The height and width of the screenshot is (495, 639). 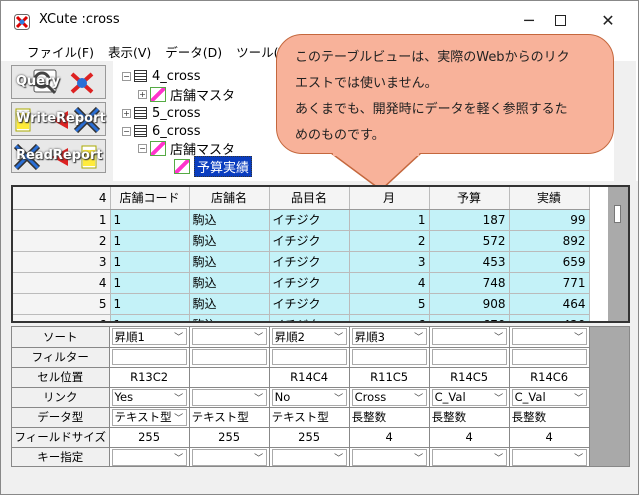 What do you see at coordinates (618, 254) in the screenshot?
I see `grid-scrollbar` at bounding box center [618, 254].